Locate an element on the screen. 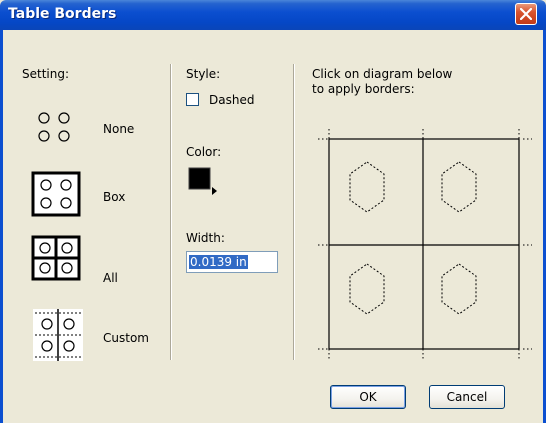  separator-right is located at coordinates (294, 212).